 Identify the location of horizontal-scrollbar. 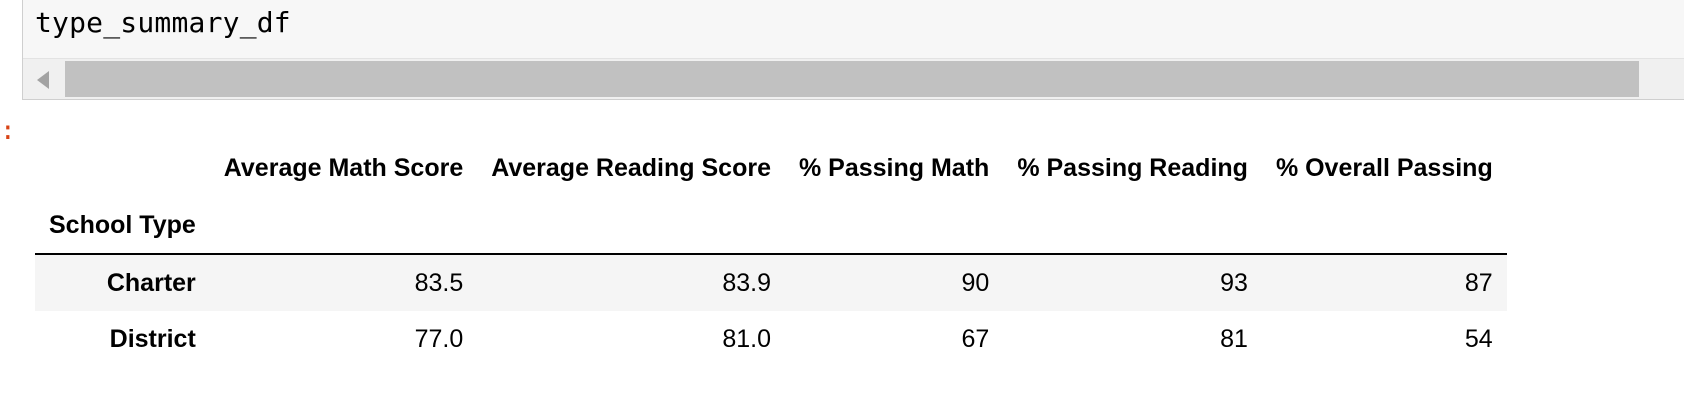
(853, 78).